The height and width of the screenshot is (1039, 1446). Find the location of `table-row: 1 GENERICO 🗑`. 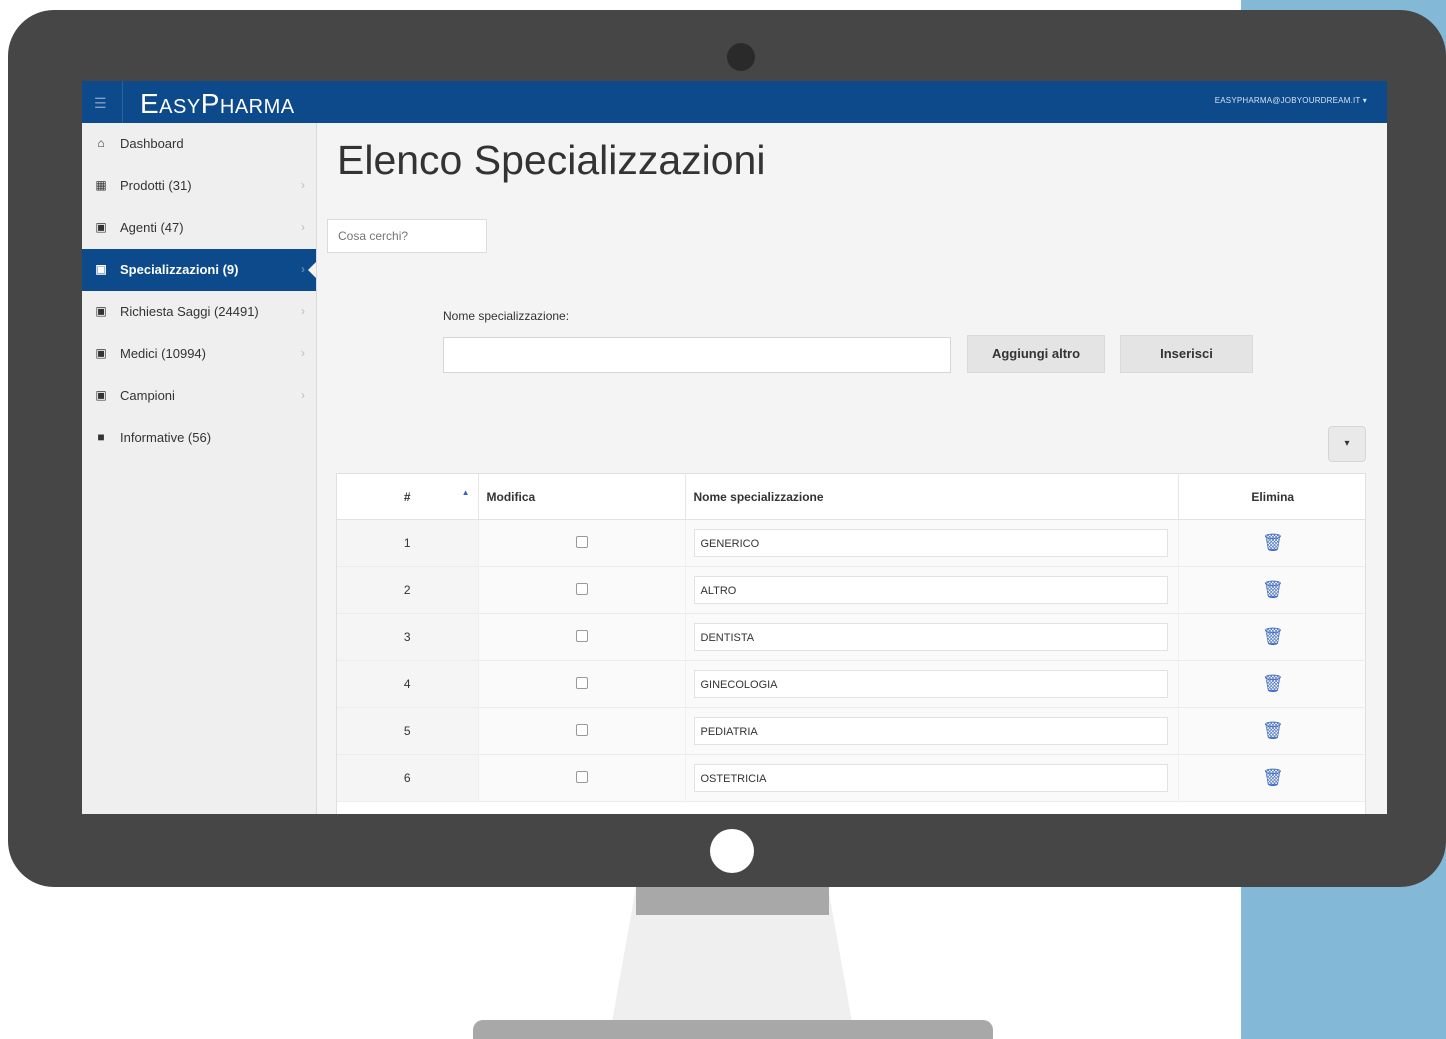

table-row: 1 GENERICO 🗑 is located at coordinates (851, 543).